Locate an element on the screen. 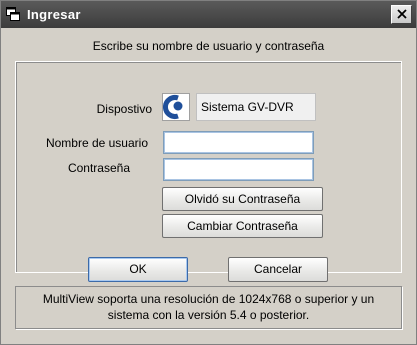 The image size is (417, 345). window-title: Ingresar is located at coordinates (54, 14).